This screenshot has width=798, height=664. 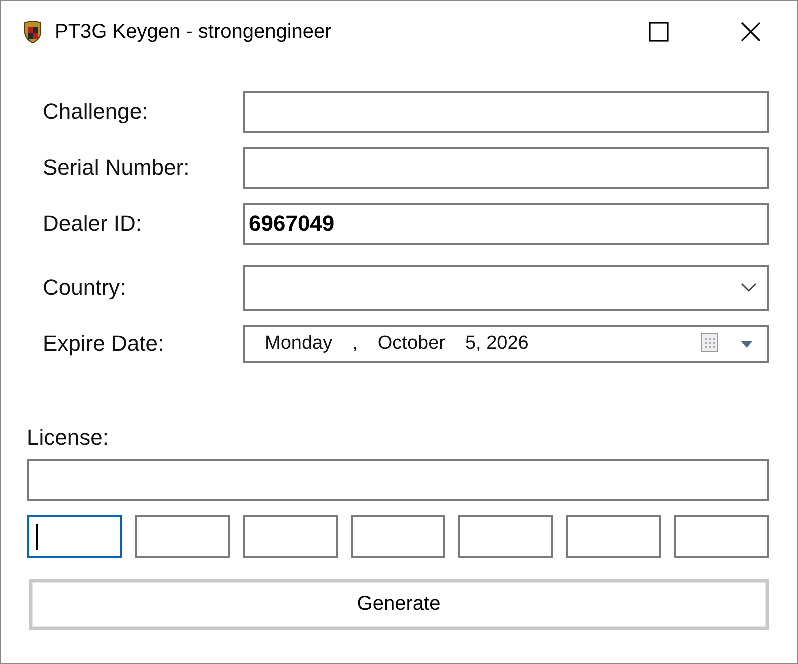 I want to click on close-icon, so click(x=751, y=32).